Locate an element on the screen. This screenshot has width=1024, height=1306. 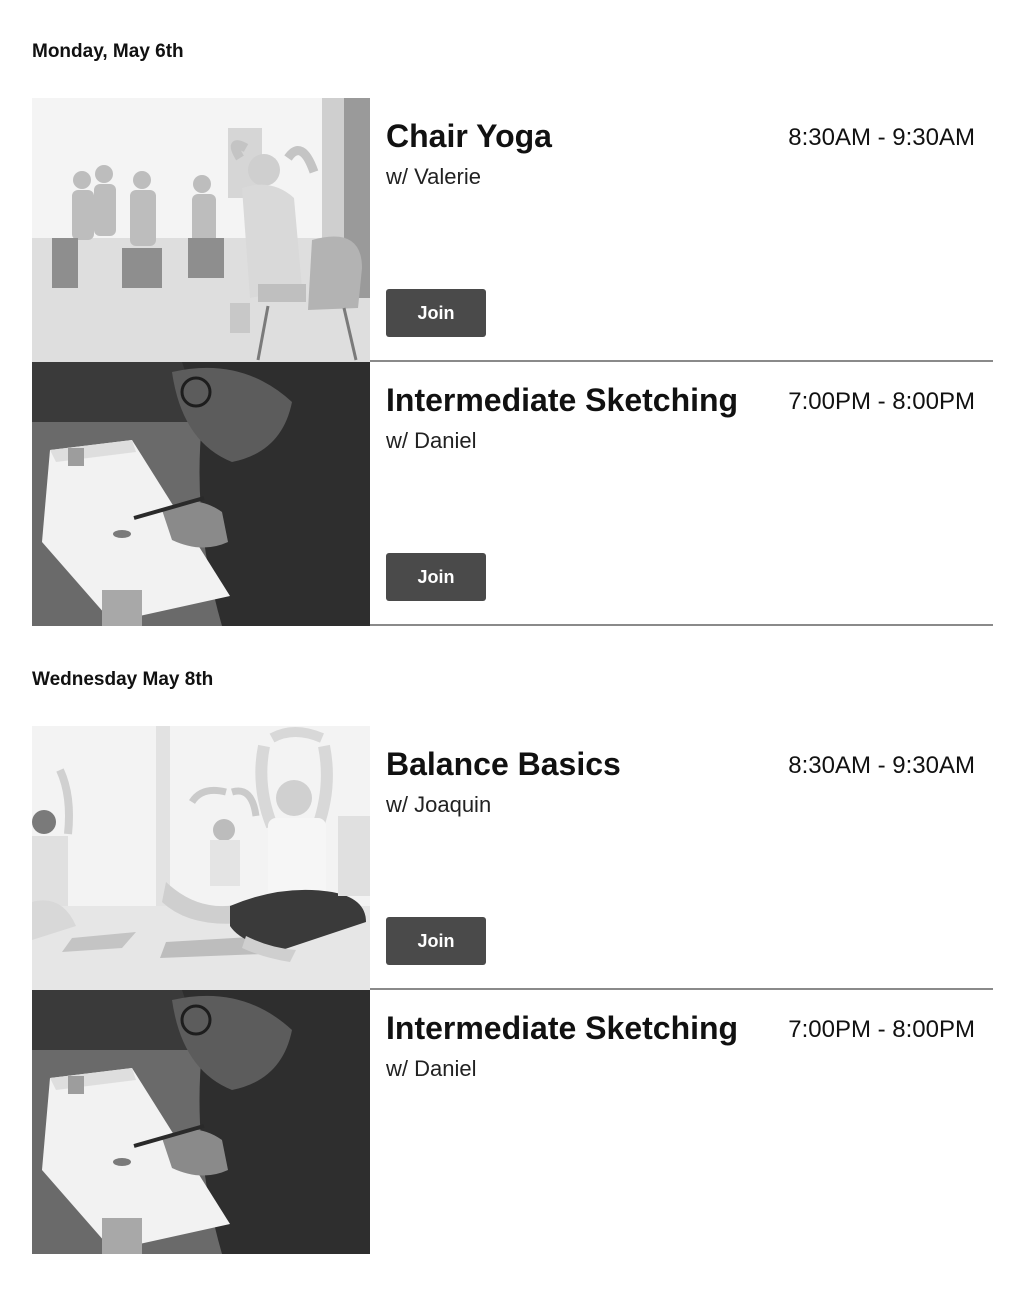
balance-basics-photo is located at coordinates (201, 858).